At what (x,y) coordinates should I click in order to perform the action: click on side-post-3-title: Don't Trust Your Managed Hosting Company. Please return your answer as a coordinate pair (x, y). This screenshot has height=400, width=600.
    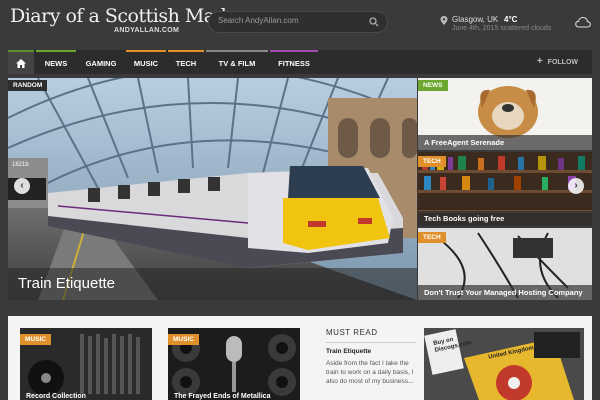
    Looking at the image, I should click on (505, 292).